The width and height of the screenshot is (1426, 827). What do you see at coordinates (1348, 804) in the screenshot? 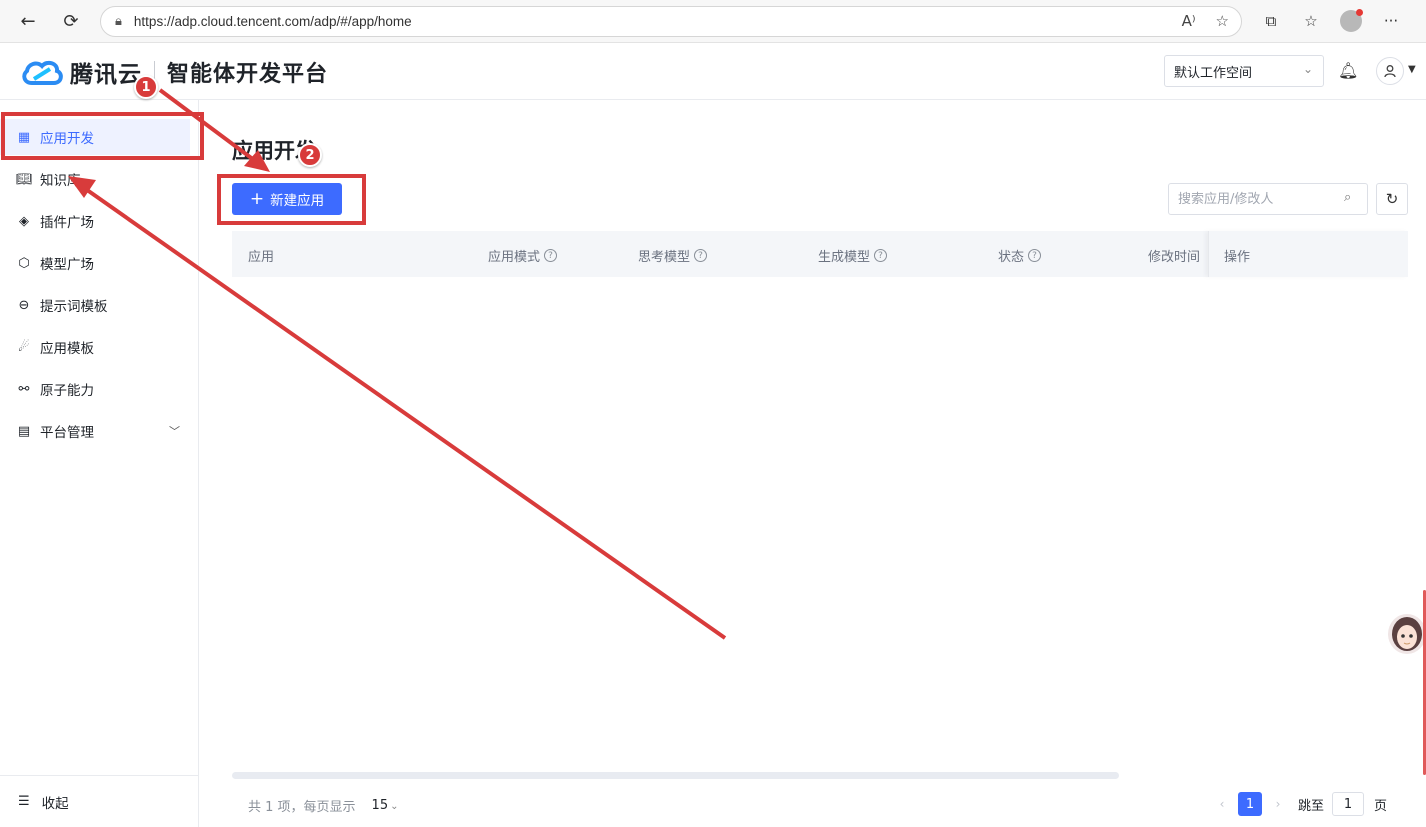
I see `jump-page-input` at bounding box center [1348, 804].